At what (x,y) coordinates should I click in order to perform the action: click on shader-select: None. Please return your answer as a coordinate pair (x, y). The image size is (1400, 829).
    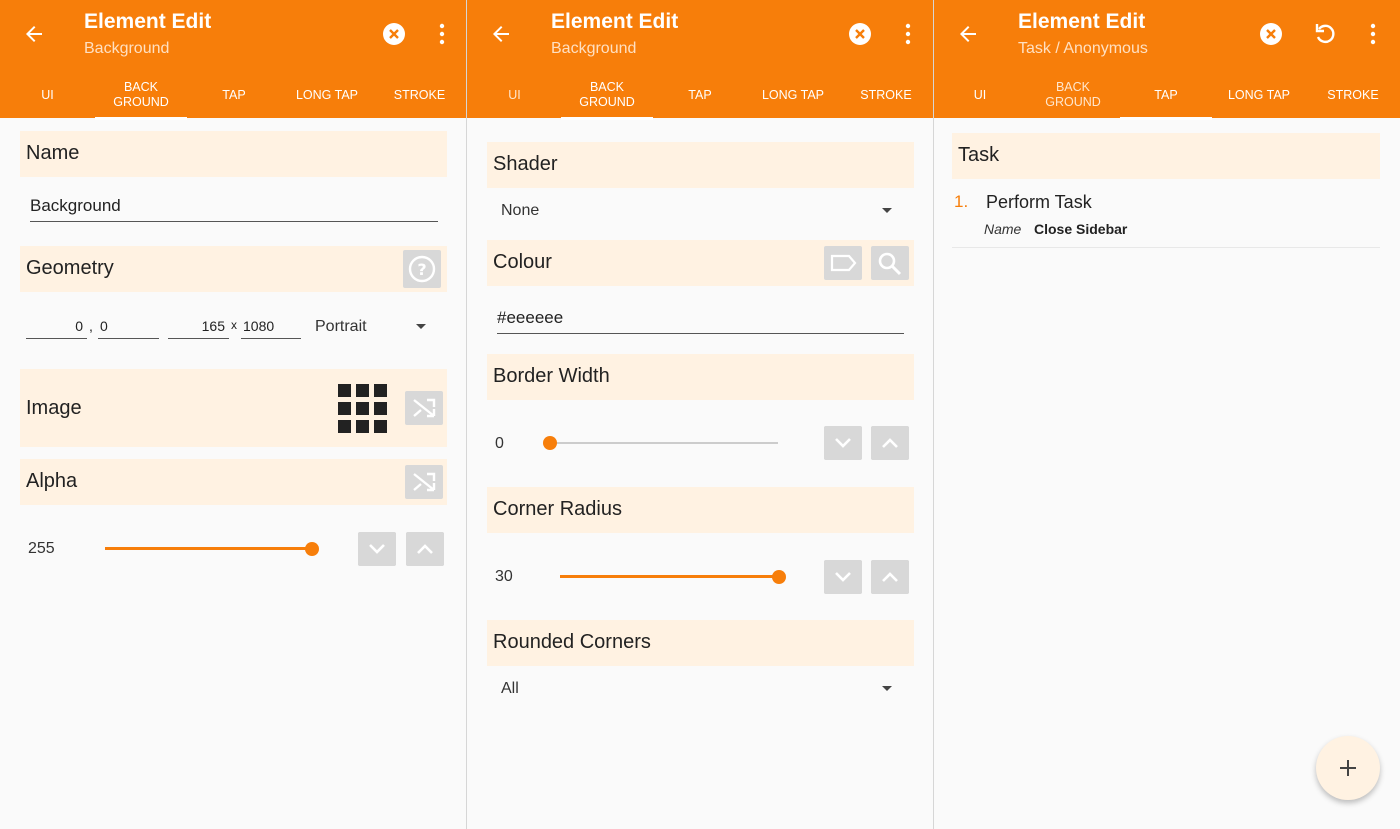
    Looking at the image, I should click on (520, 211).